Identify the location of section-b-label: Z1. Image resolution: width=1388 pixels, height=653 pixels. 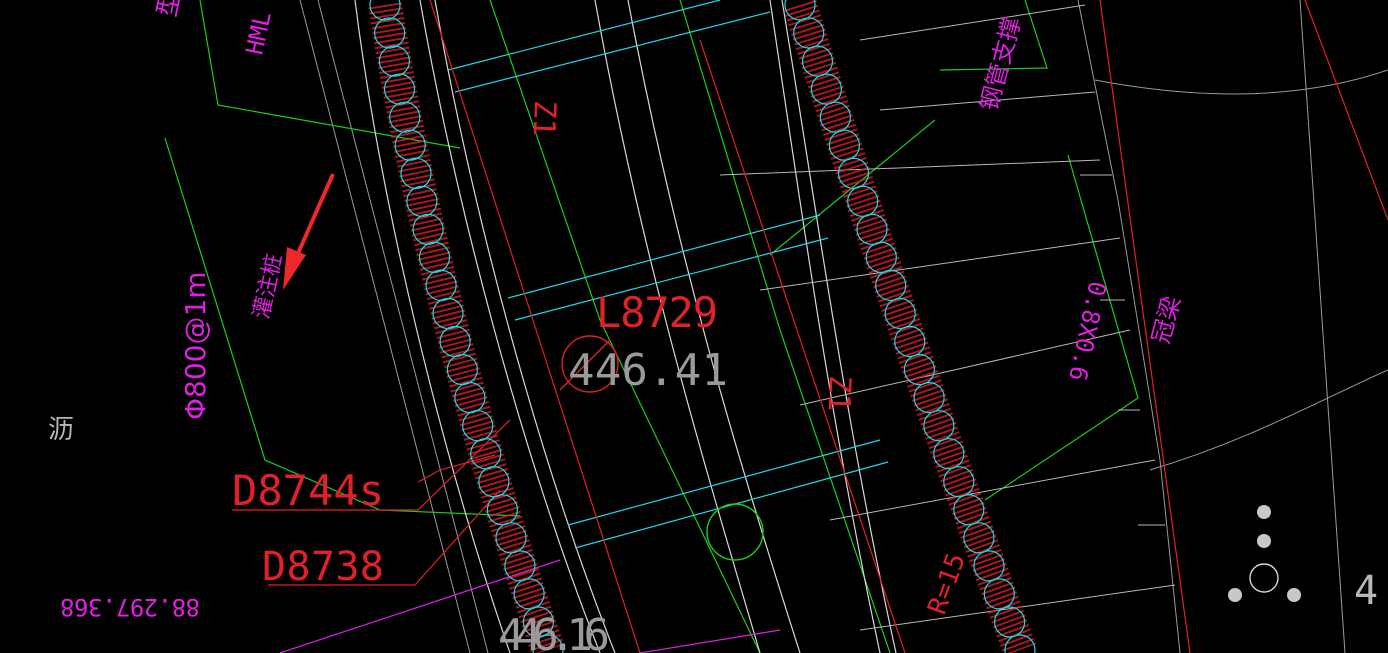
(839, 393).